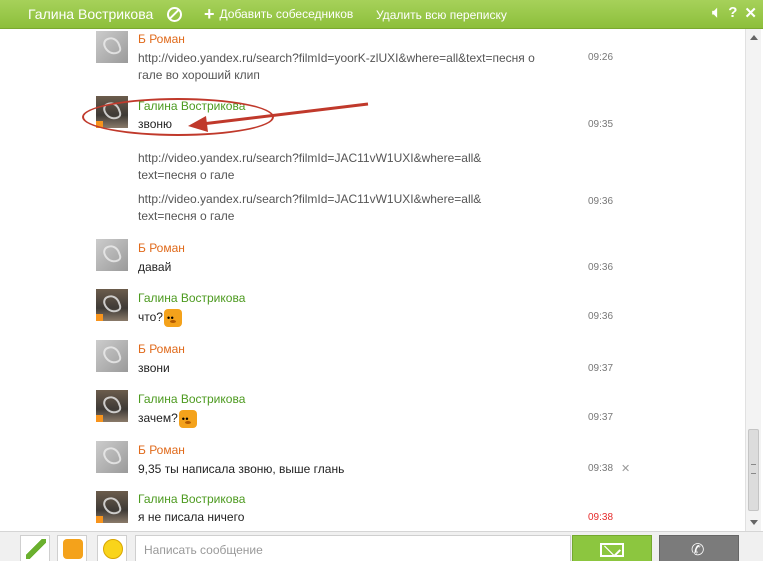 The height and width of the screenshot is (561, 763). I want to click on sticker-icon, so click(73, 549).